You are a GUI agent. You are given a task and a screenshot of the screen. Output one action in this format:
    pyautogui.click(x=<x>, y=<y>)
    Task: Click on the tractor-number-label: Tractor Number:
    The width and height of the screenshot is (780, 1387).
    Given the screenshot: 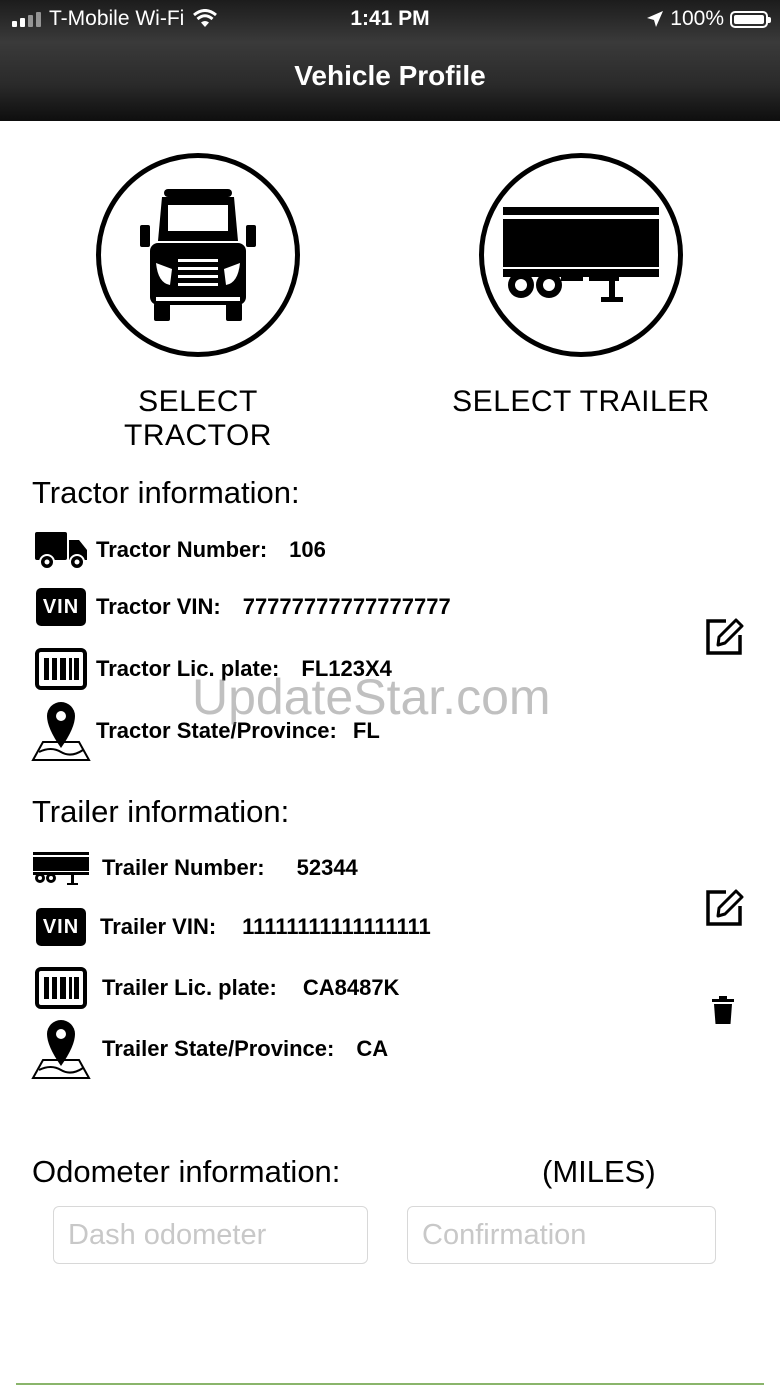 What is the action you would take?
    pyautogui.click(x=182, y=549)
    